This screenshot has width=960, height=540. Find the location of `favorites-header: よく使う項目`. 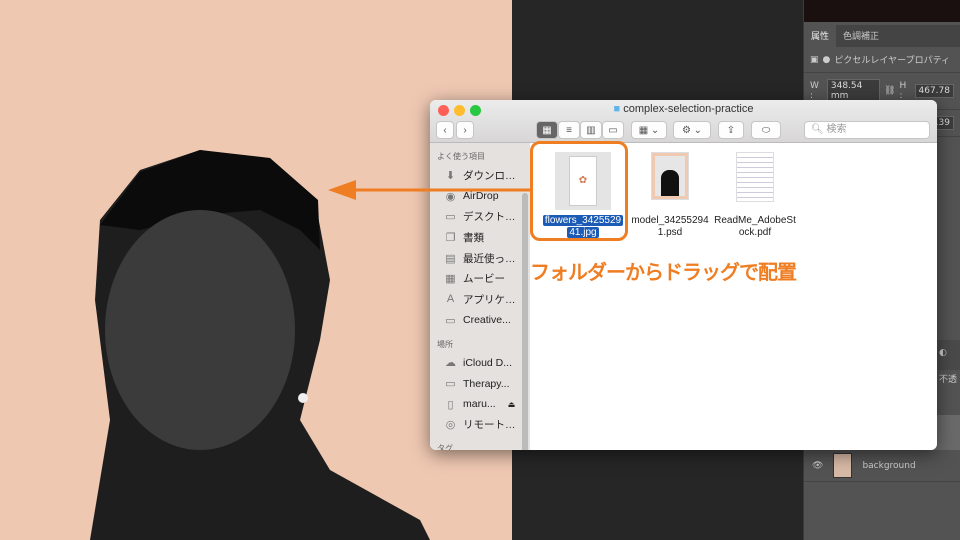

favorites-header: よく使う項目 is located at coordinates (461, 156).